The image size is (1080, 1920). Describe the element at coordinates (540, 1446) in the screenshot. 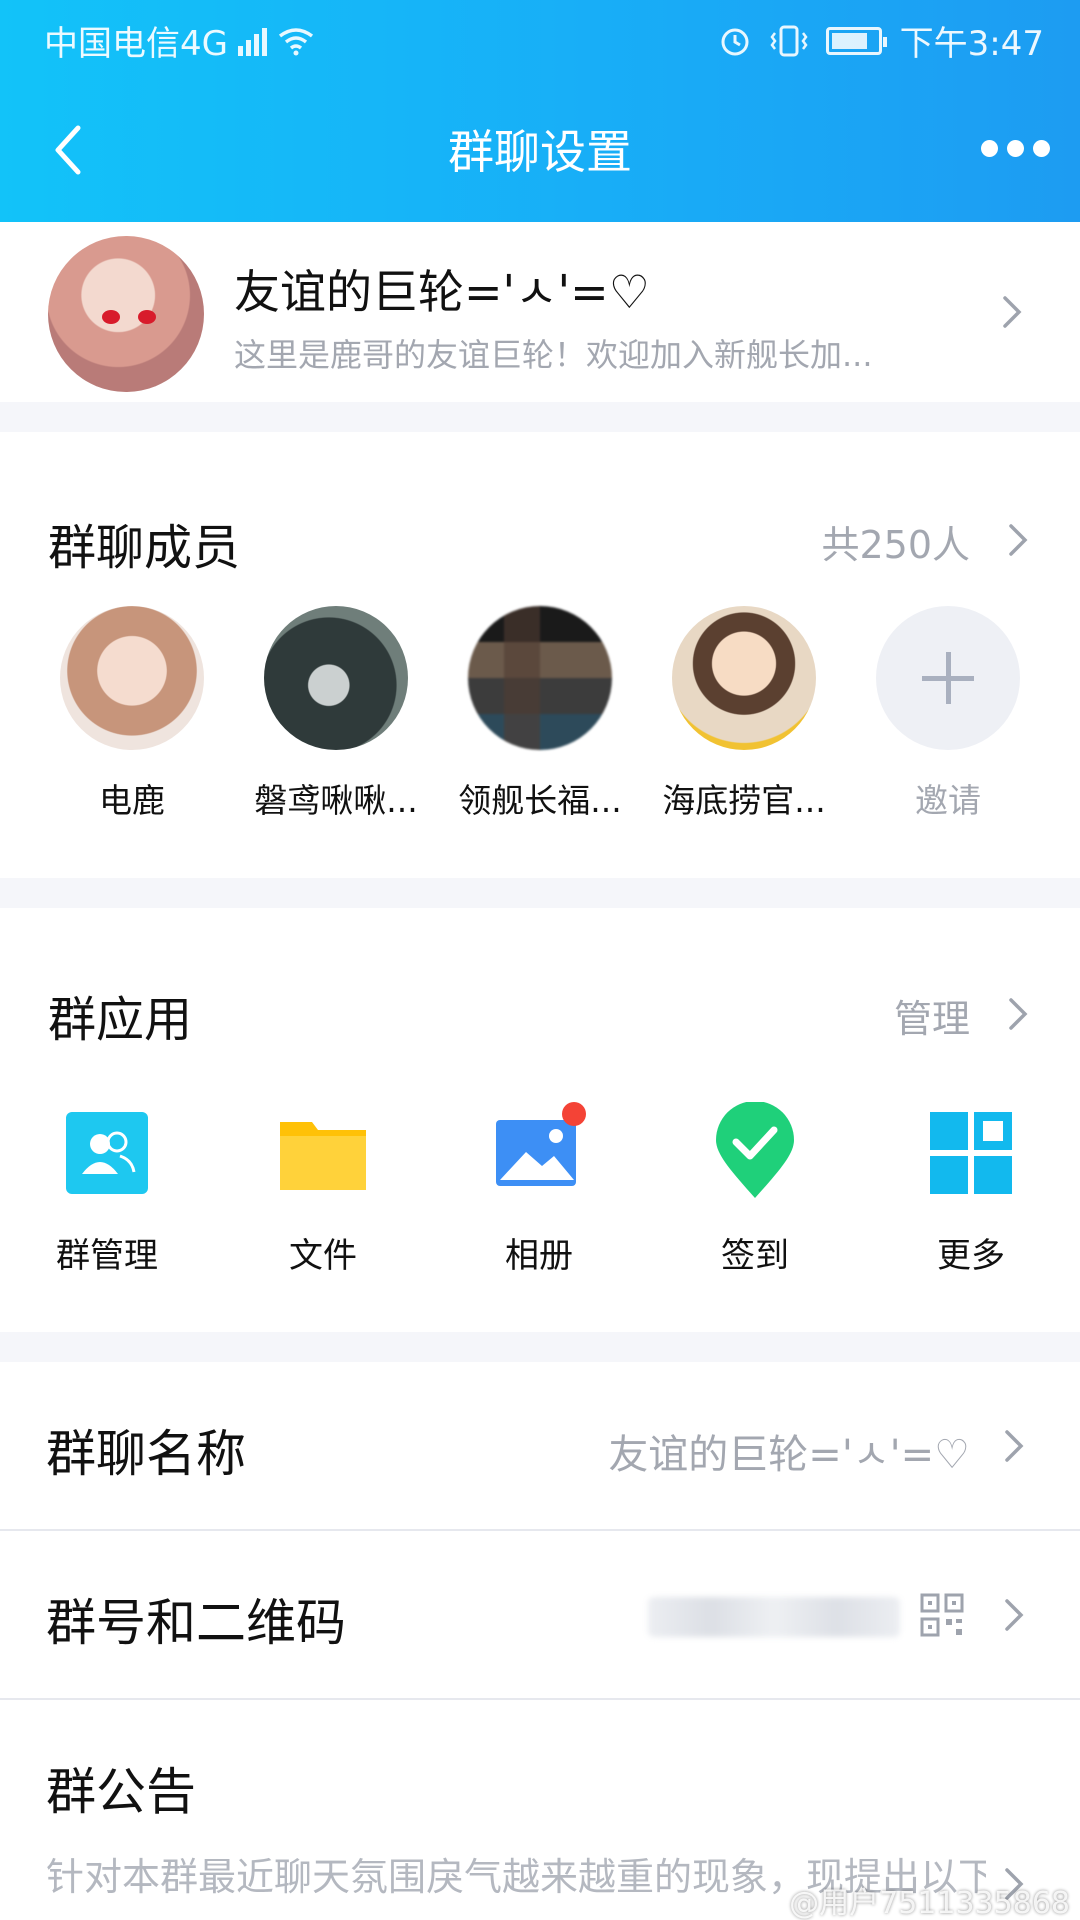

I see `row-group-name: 群聊名称 友谊的巨轮='ㅅ'=♡` at that location.